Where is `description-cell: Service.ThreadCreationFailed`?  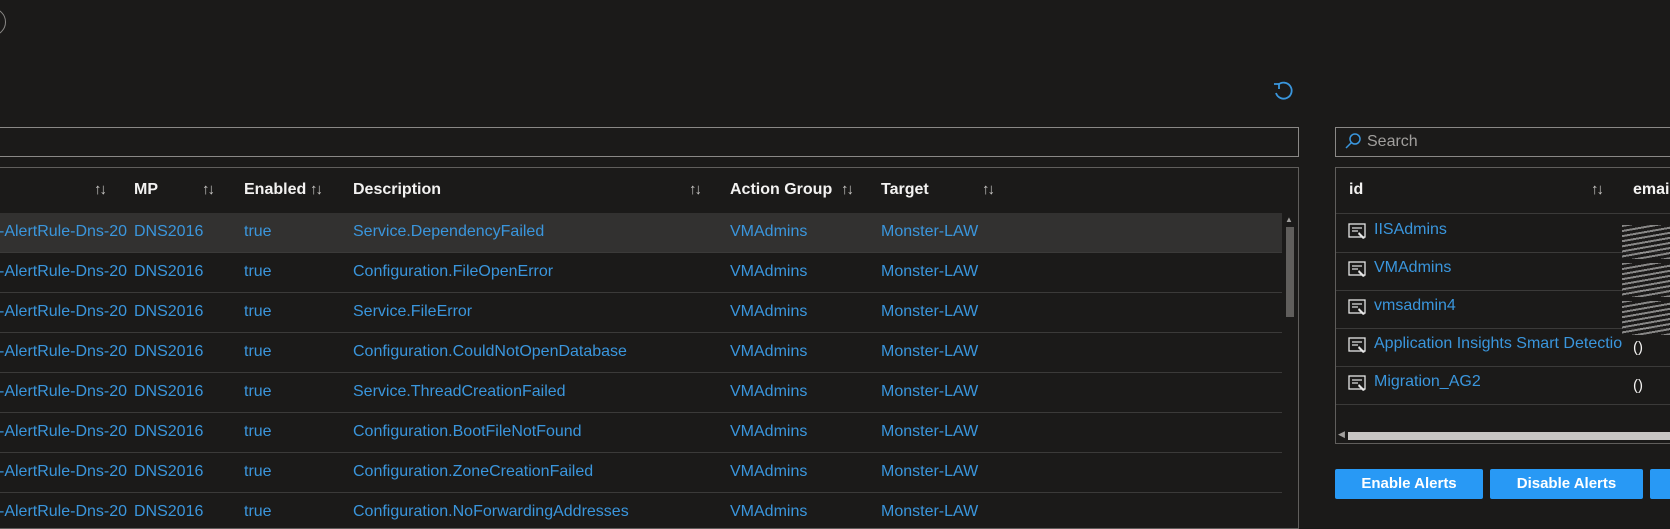
description-cell: Service.ThreadCreationFailed is located at coordinates (459, 392).